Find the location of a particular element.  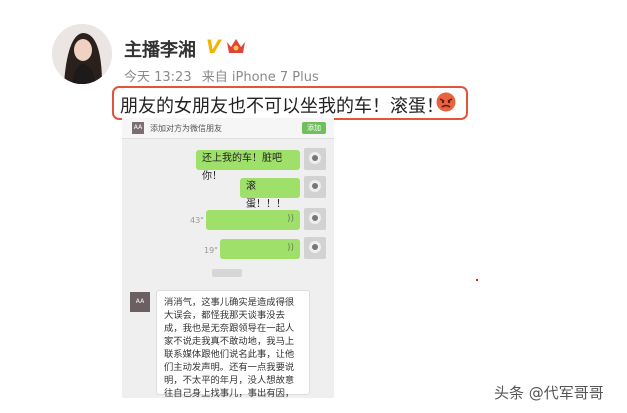

verified-v-icon: V is located at coordinates (213, 47).